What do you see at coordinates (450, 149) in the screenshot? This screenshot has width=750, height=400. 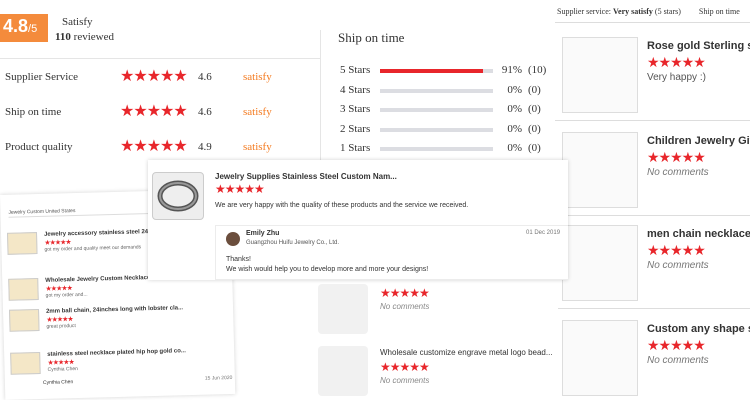 I see `ship-bar-row: 1 Stars 0% (0)` at bounding box center [450, 149].